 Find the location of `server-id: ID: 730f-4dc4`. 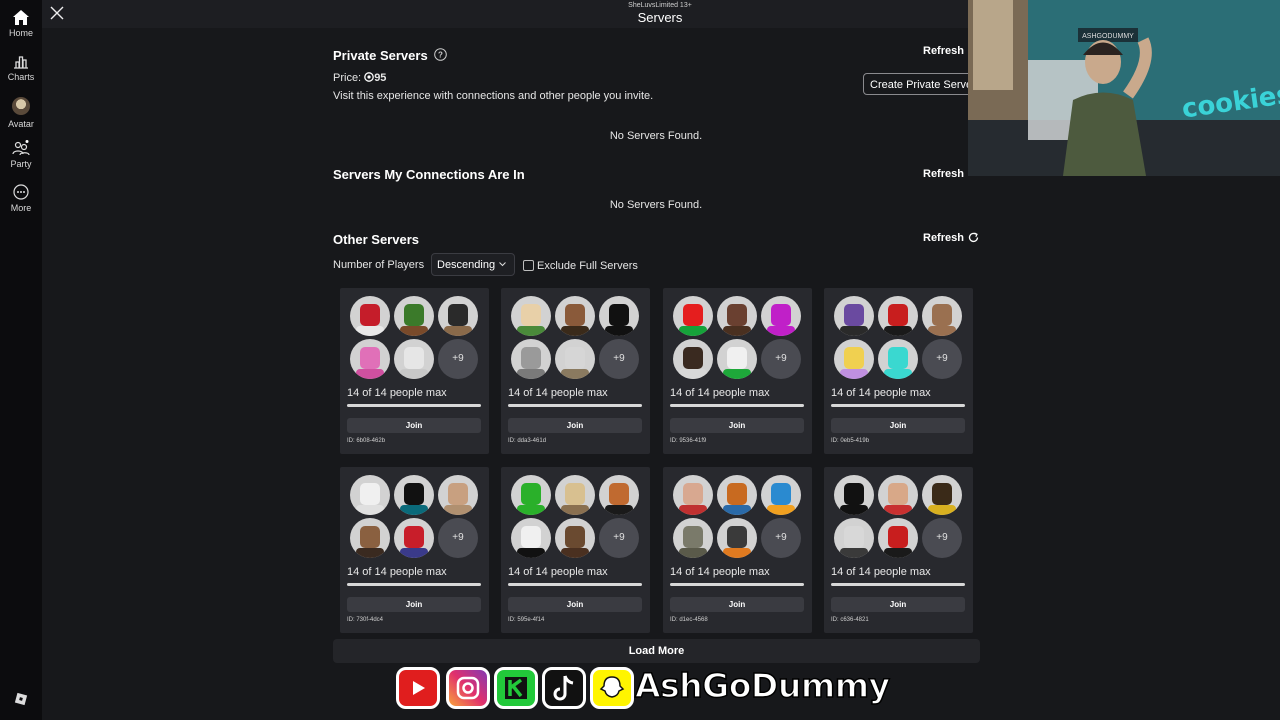

server-id: ID: 730f-4dc4 is located at coordinates (365, 620).